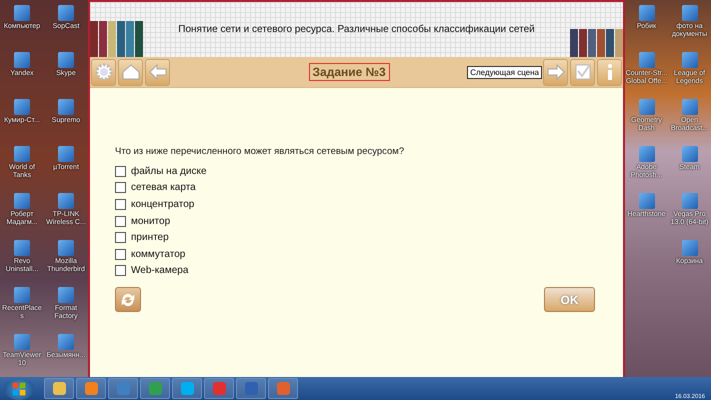 The height and width of the screenshot is (400, 711). Describe the element at coordinates (159, 270) in the screenshot. I see `option-label: Web-камера` at that location.